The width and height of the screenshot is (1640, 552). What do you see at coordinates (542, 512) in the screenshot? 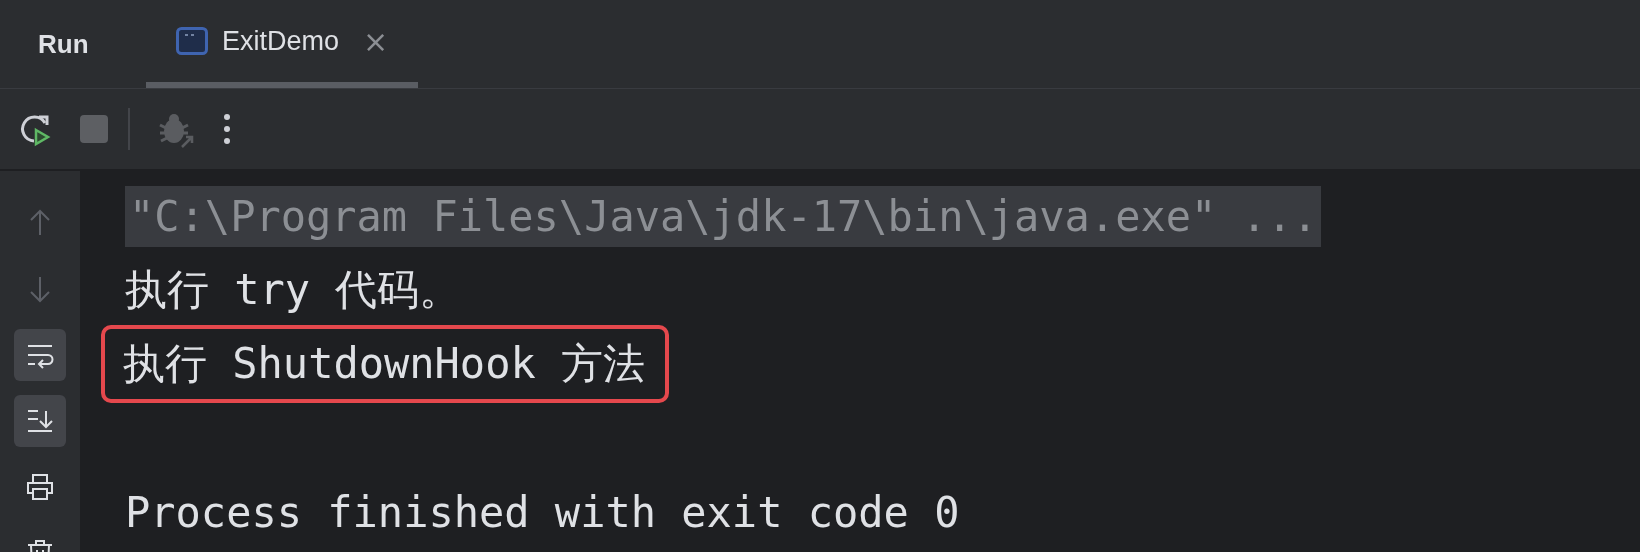
I see `console-line: Process finished with exit code 0` at bounding box center [542, 512].